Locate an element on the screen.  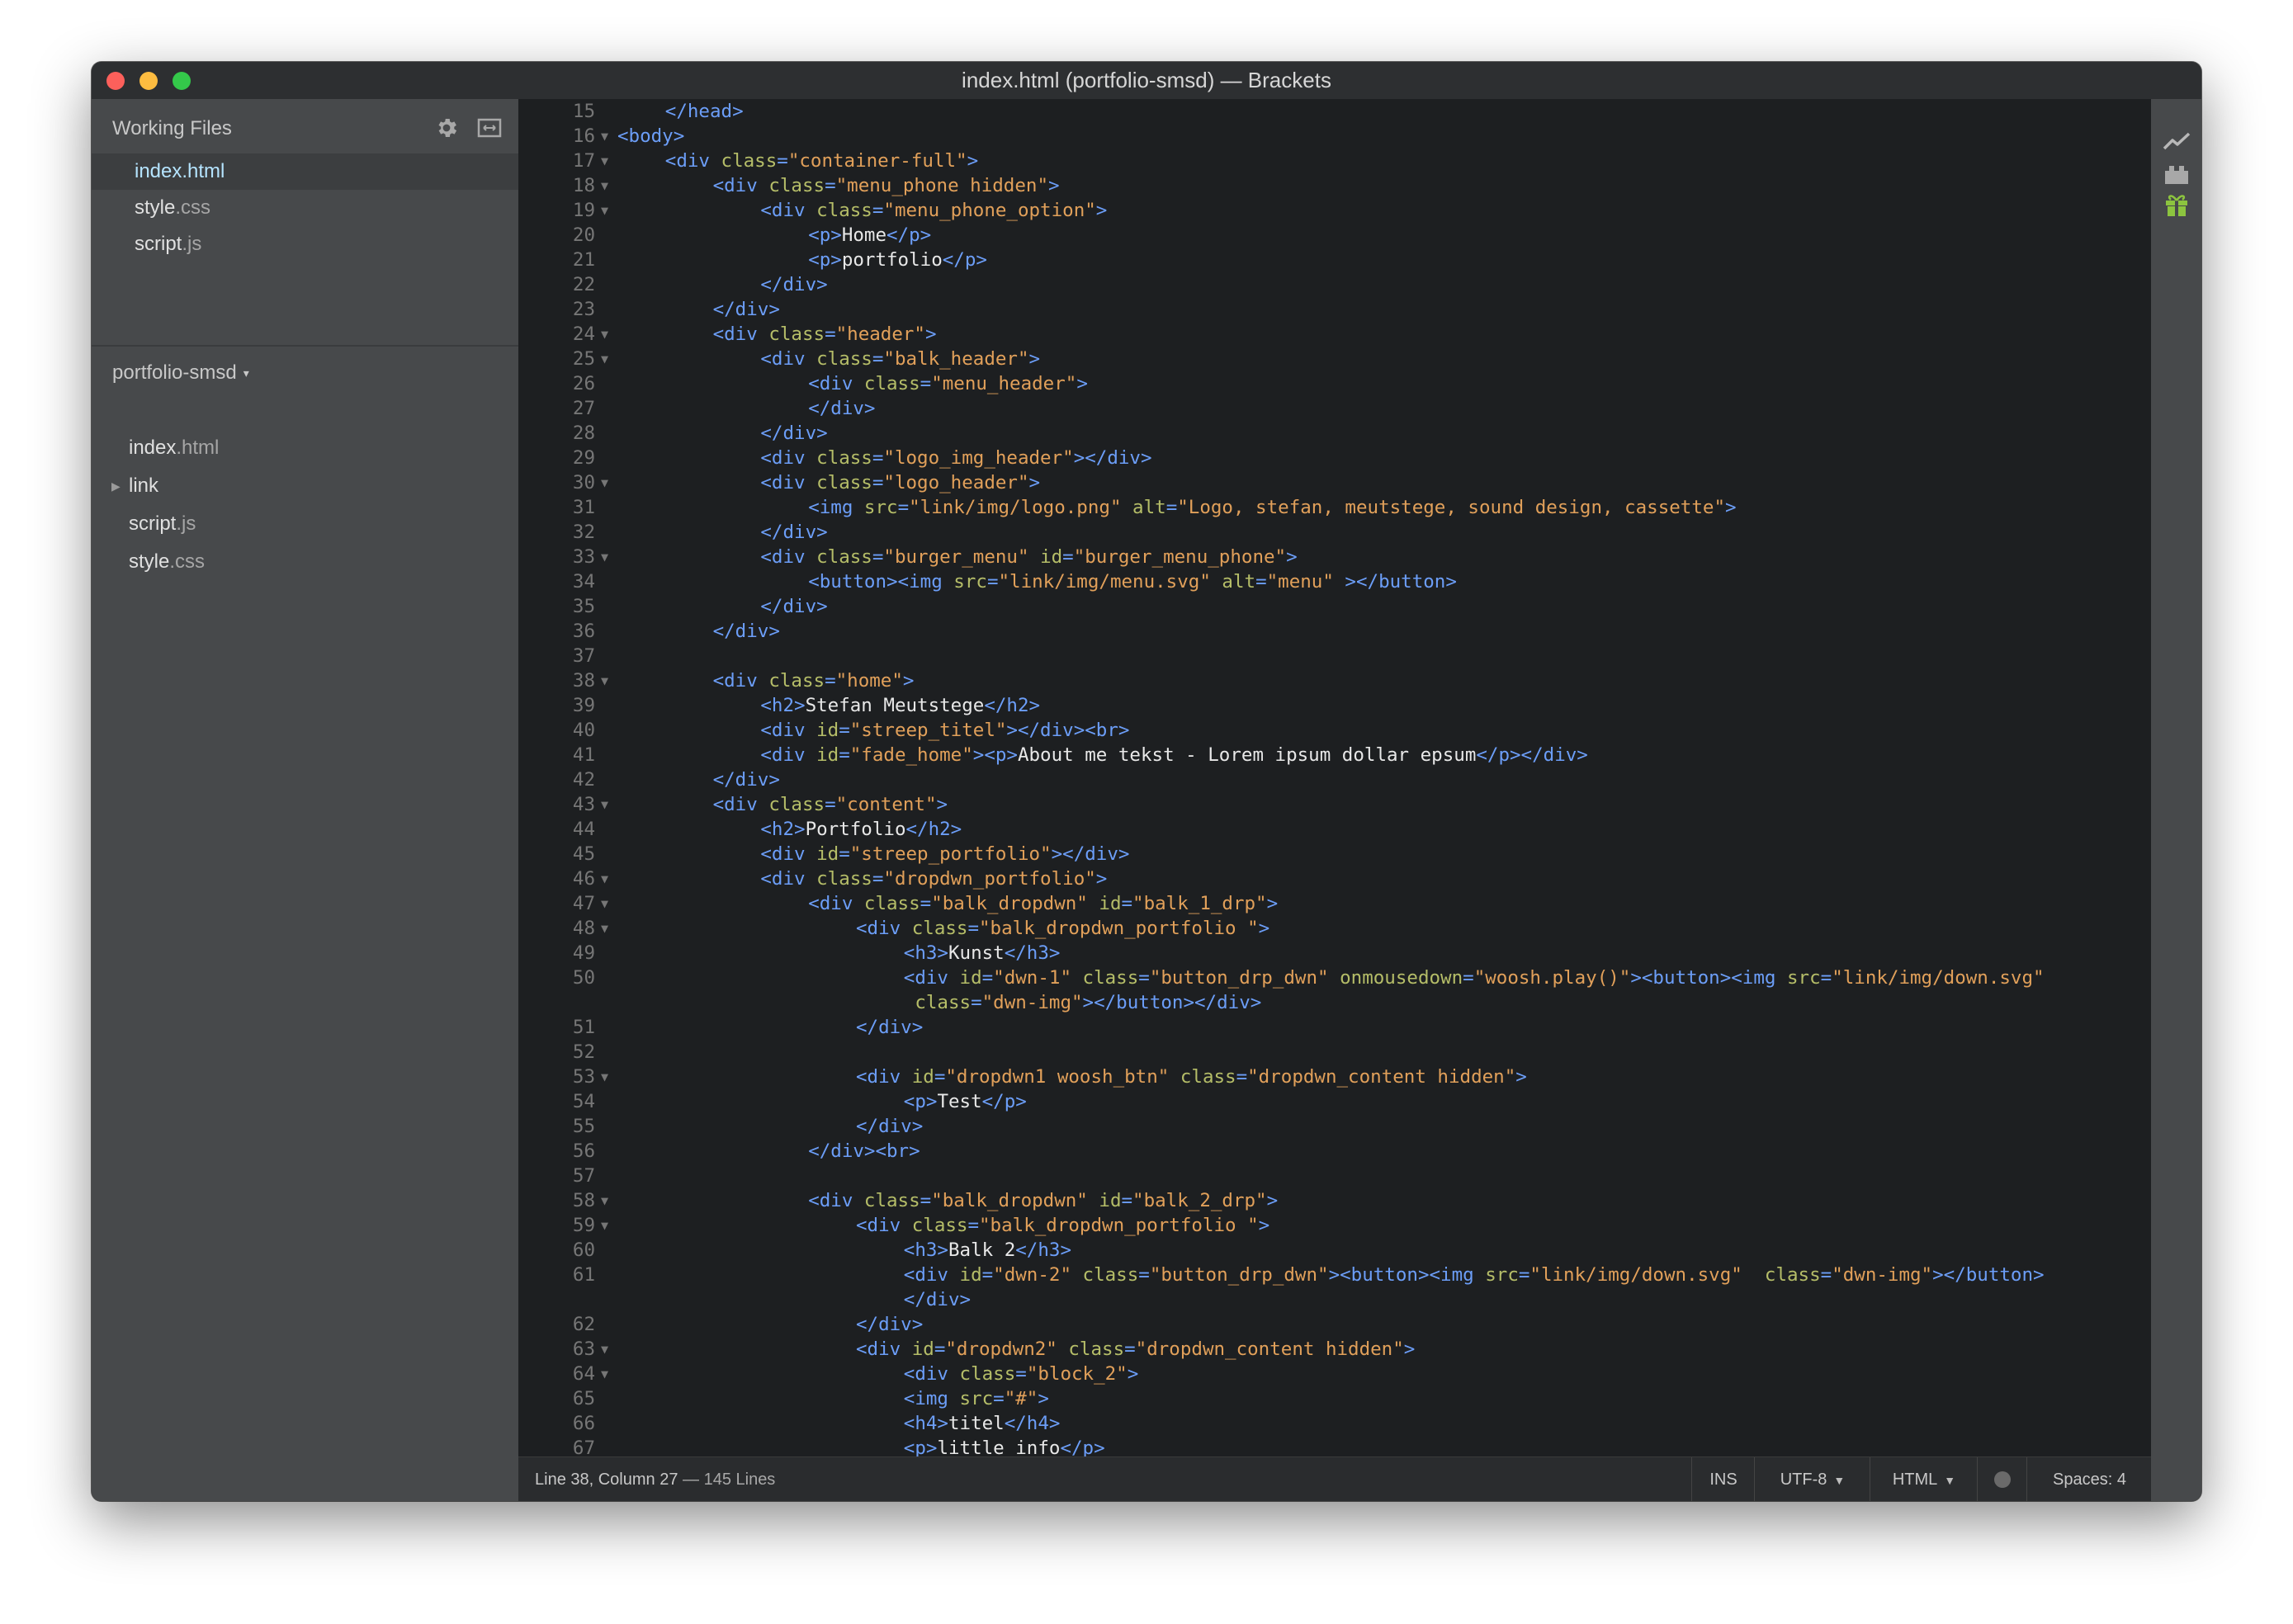
code-token: </div> is located at coordinates (746, 309).